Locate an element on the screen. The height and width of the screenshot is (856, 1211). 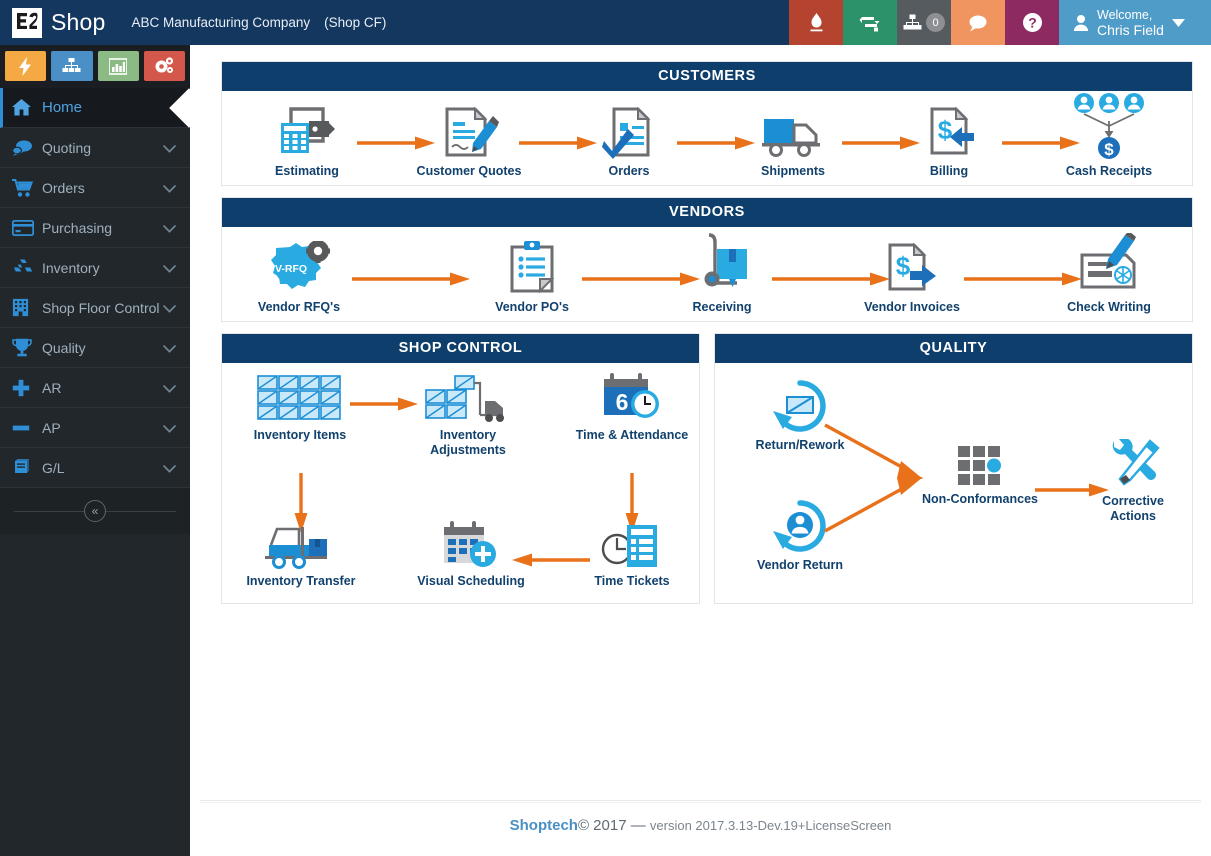
node-label: Vendor RFQ's is located at coordinates (299, 307).